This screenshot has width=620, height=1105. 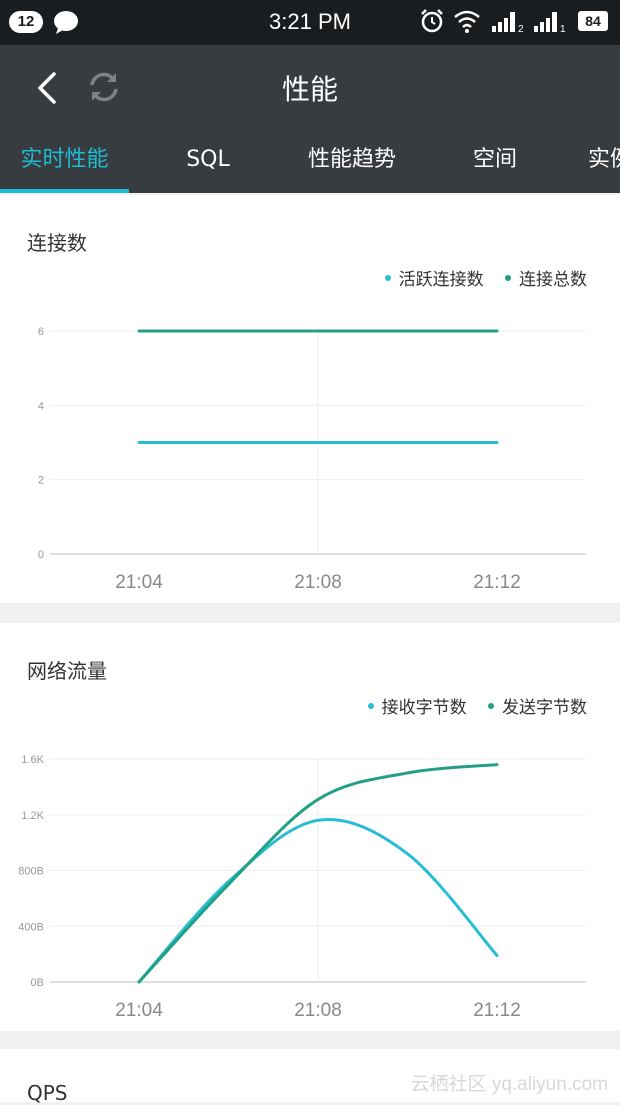 What do you see at coordinates (467, 21) in the screenshot?
I see `wifi-icon` at bounding box center [467, 21].